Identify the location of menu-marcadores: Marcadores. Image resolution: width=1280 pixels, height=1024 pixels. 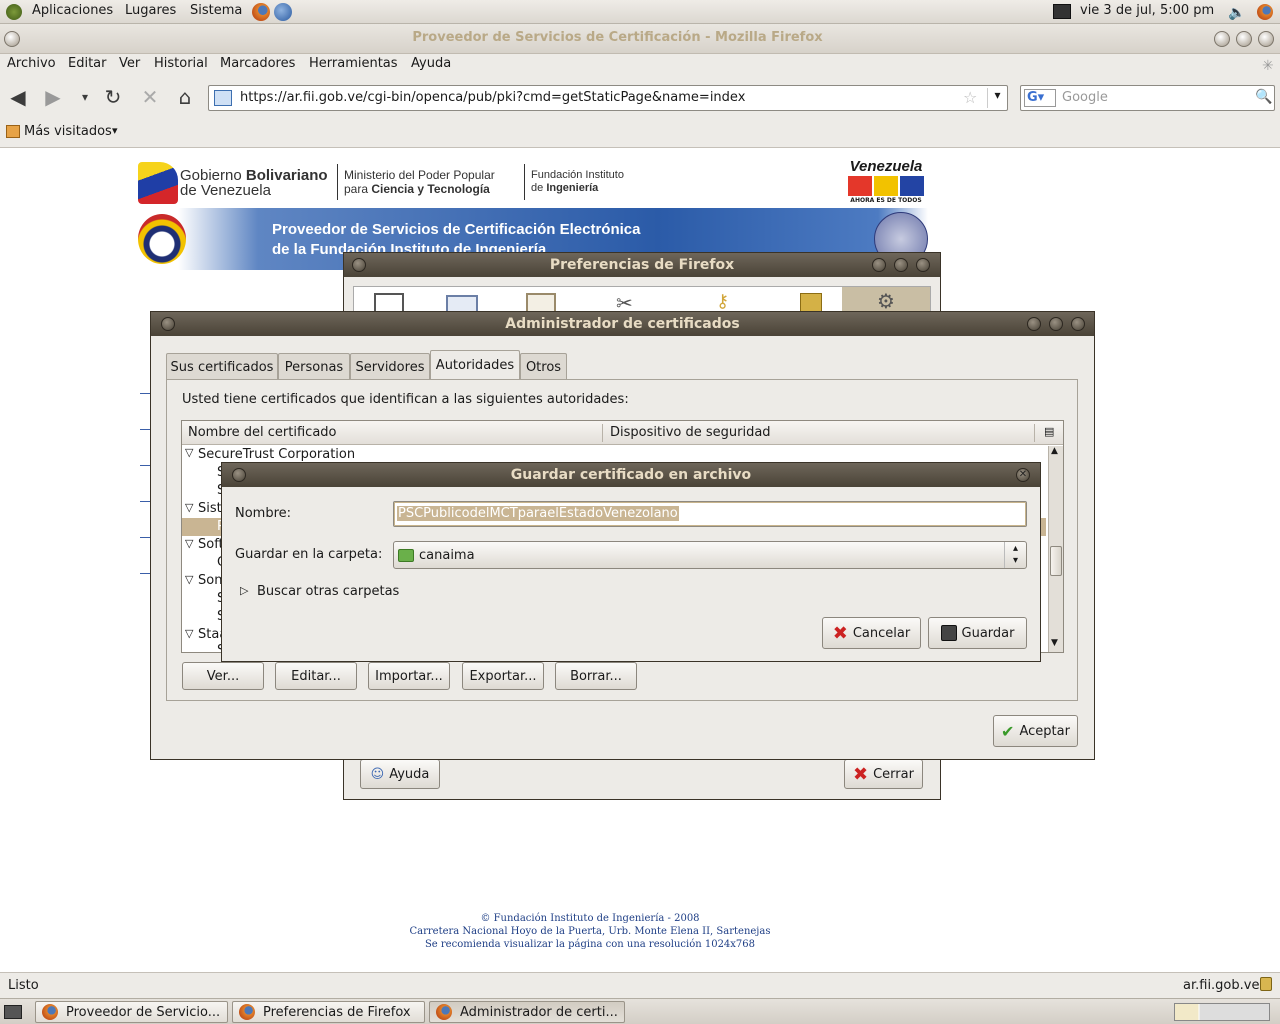
(257, 63).